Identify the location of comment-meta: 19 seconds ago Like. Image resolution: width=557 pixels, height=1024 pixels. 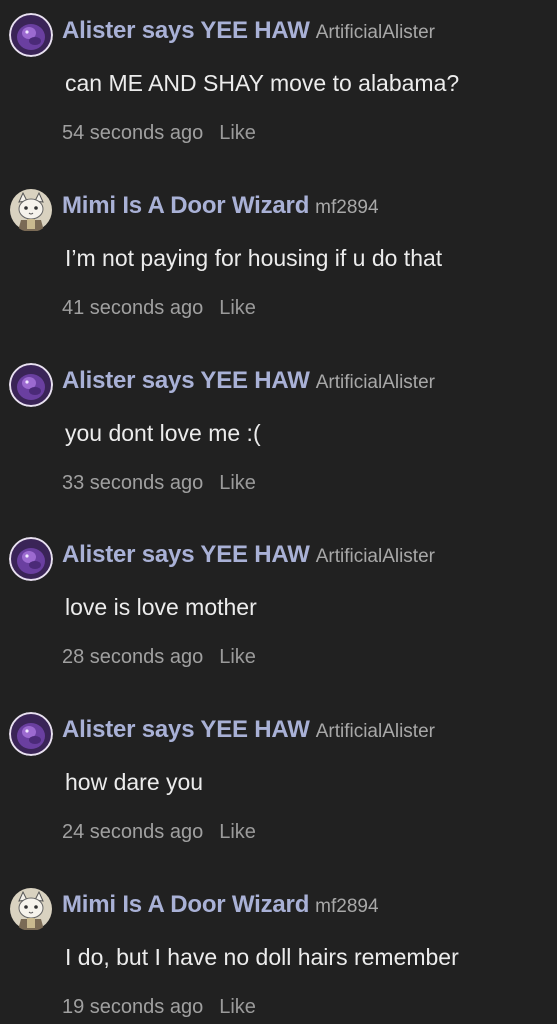
(159, 1007).